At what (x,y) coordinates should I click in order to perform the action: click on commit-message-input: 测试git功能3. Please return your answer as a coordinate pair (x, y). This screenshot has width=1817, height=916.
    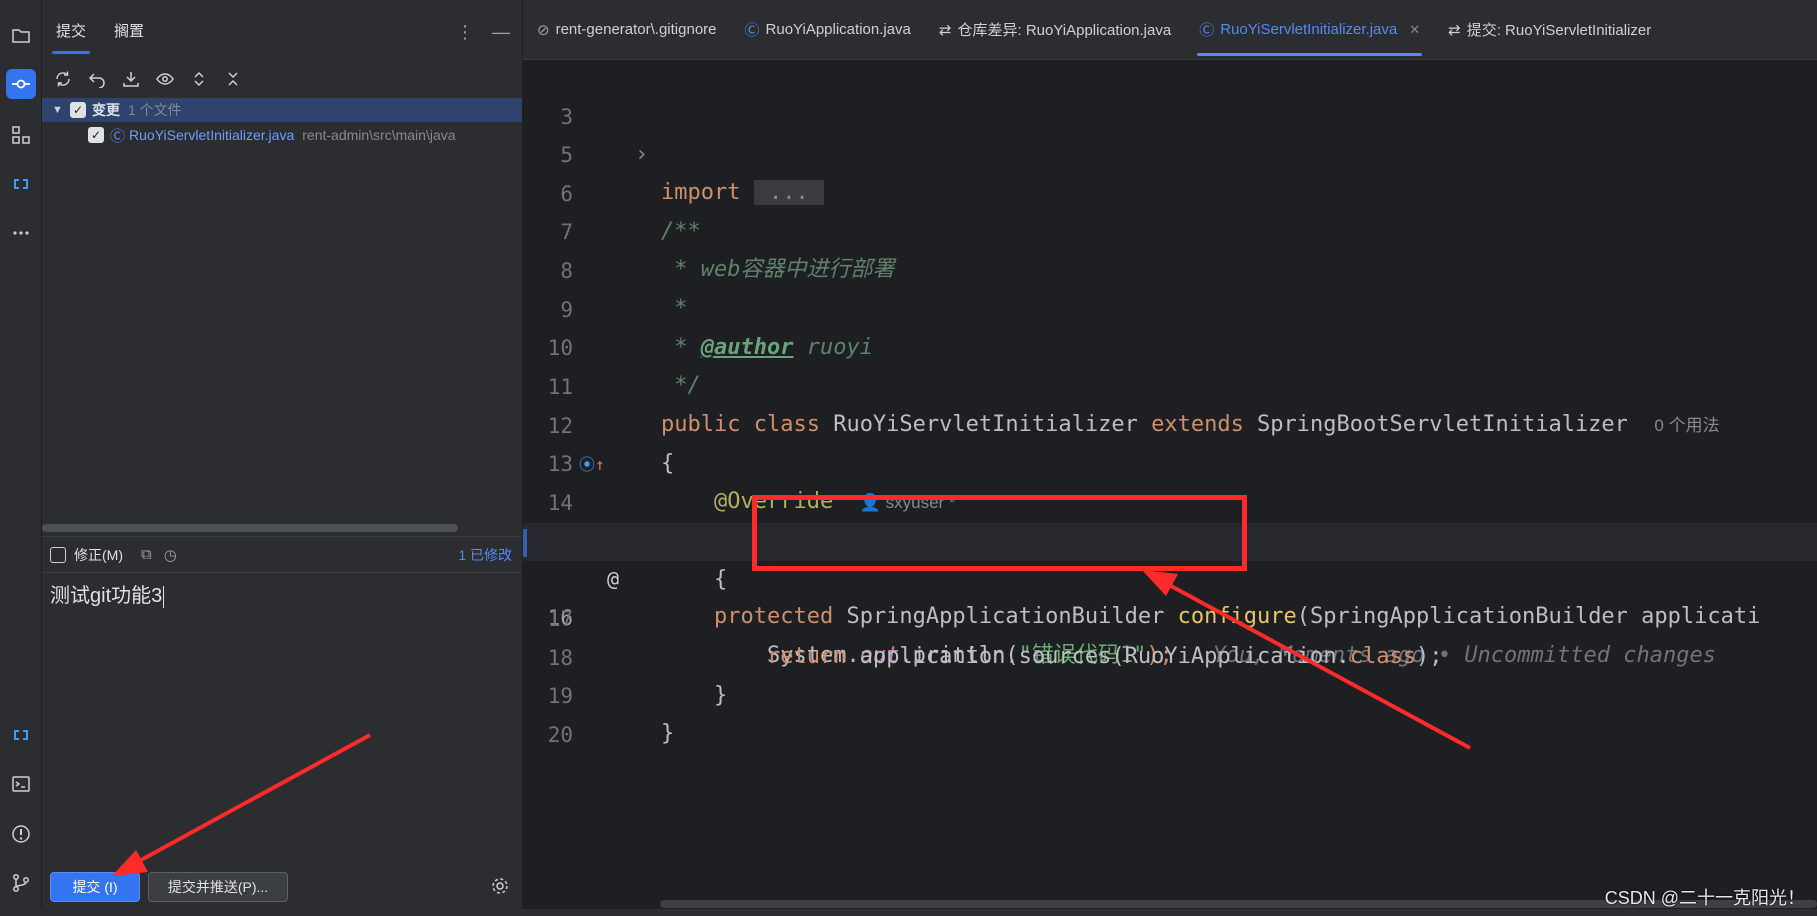
    Looking at the image, I should click on (282, 717).